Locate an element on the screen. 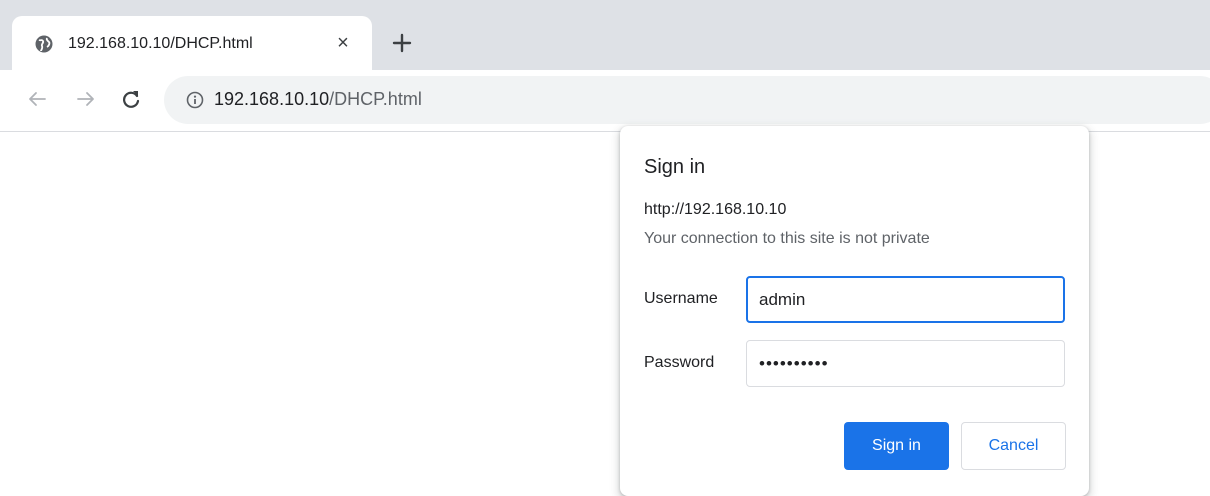 This screenshot has width=1210, height=496. tab-strip: 192.168.10.10/DHCP.html × is located at coordinates (605, 35).